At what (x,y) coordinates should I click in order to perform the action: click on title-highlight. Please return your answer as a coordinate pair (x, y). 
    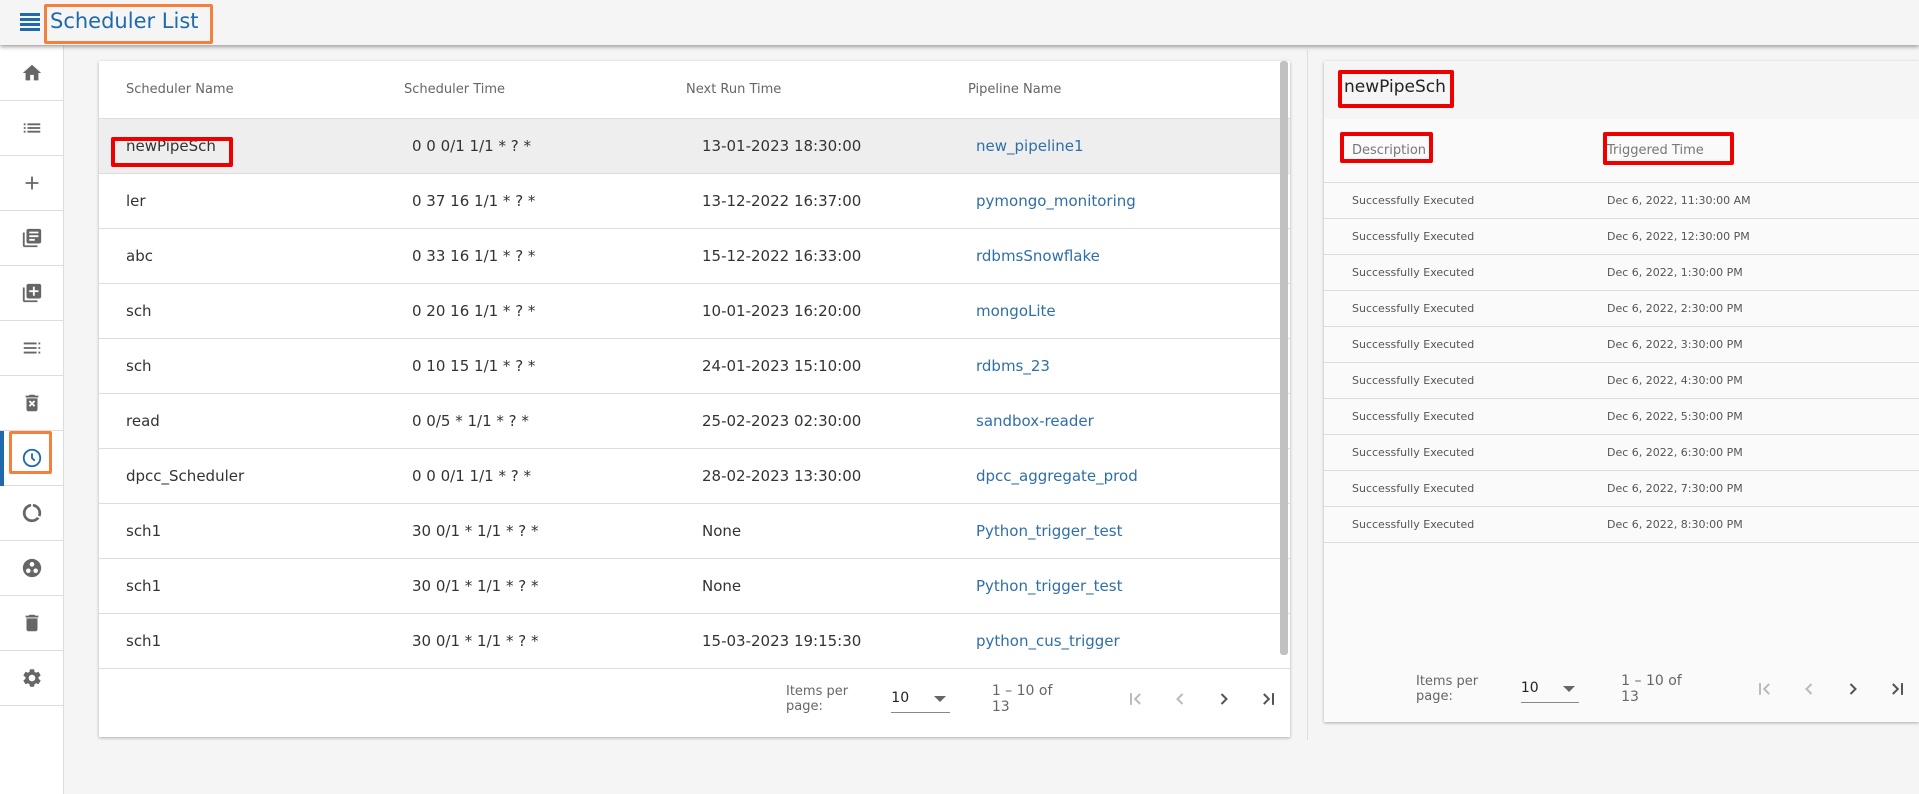
    Looking at the image, I should click on (128, 24).